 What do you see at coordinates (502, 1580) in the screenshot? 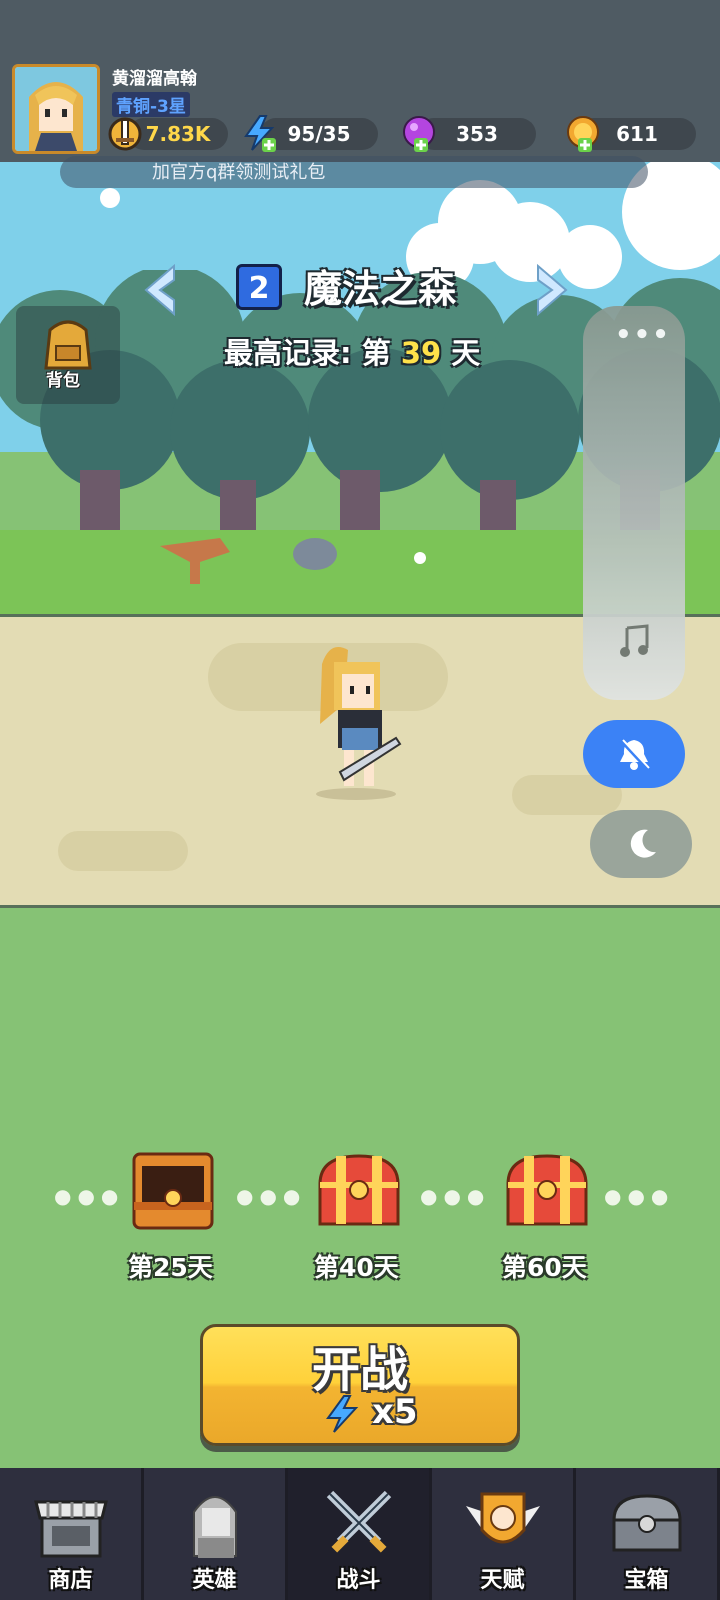
I see `nav-label-talent: 天赋` at bounding box center [502, 1580].